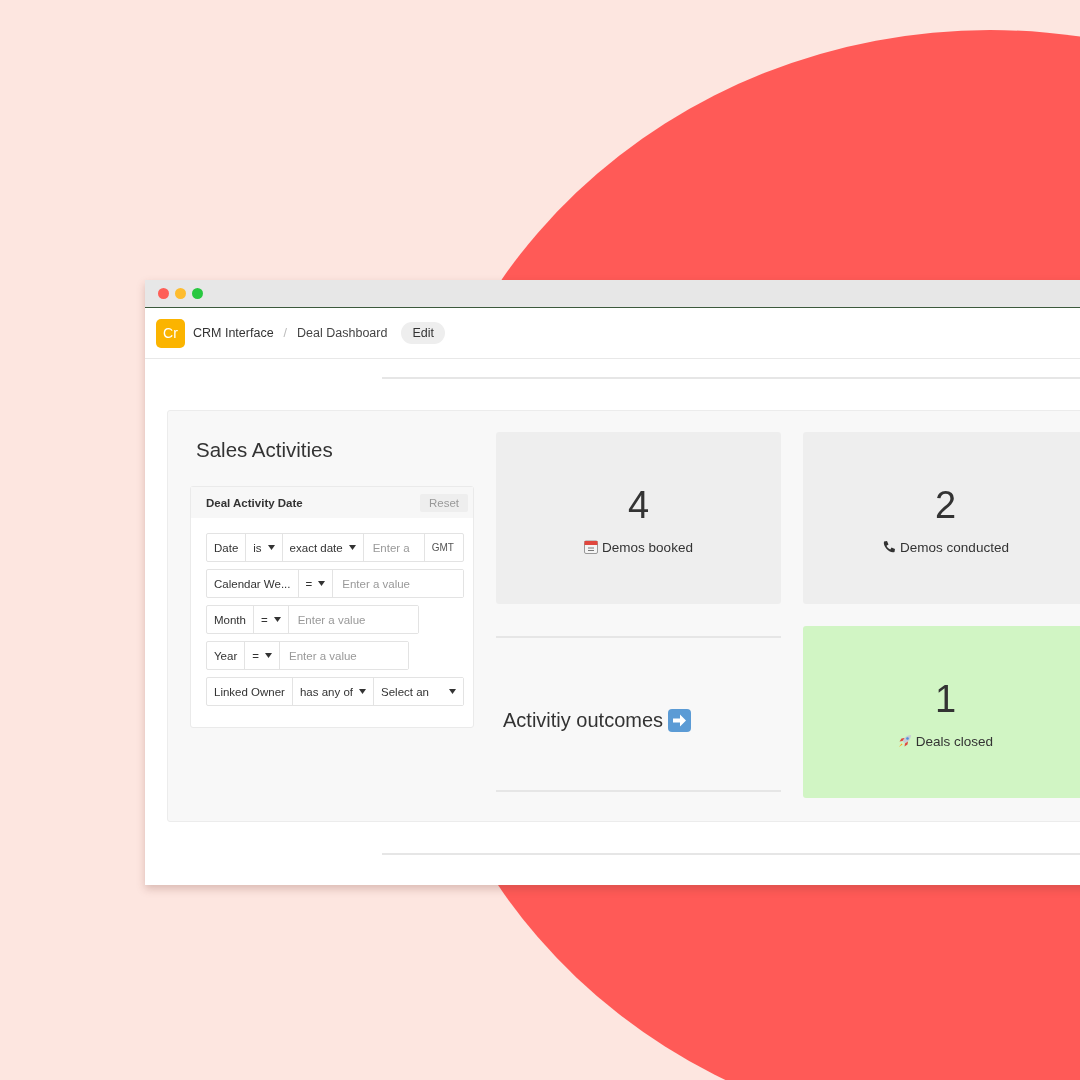 The height and width of the screenshot is (1080, 1080). I want to click on filter-field-label: Month, so click(230, 619).